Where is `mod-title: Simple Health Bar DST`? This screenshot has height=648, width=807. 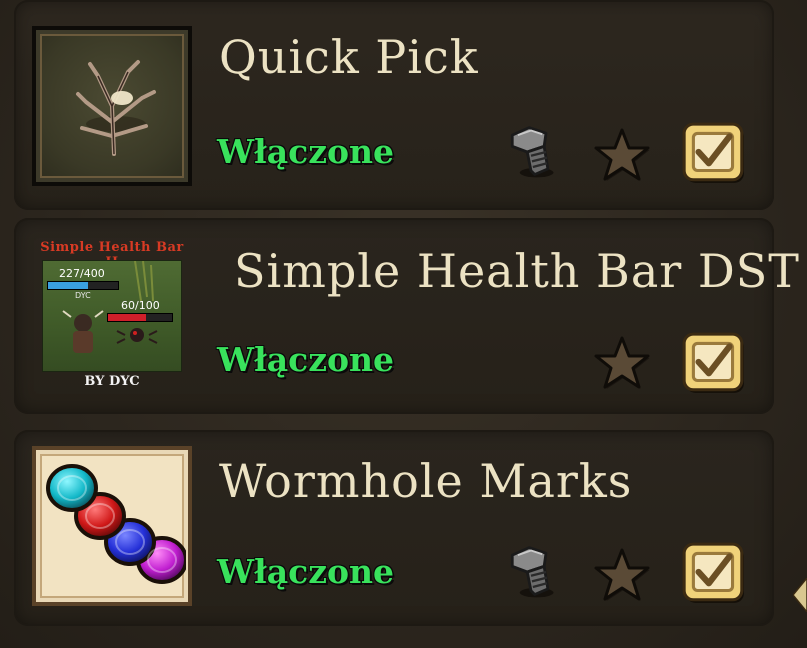 mod-title: Simple Health Bar DST is located at coordinates (517, 271).